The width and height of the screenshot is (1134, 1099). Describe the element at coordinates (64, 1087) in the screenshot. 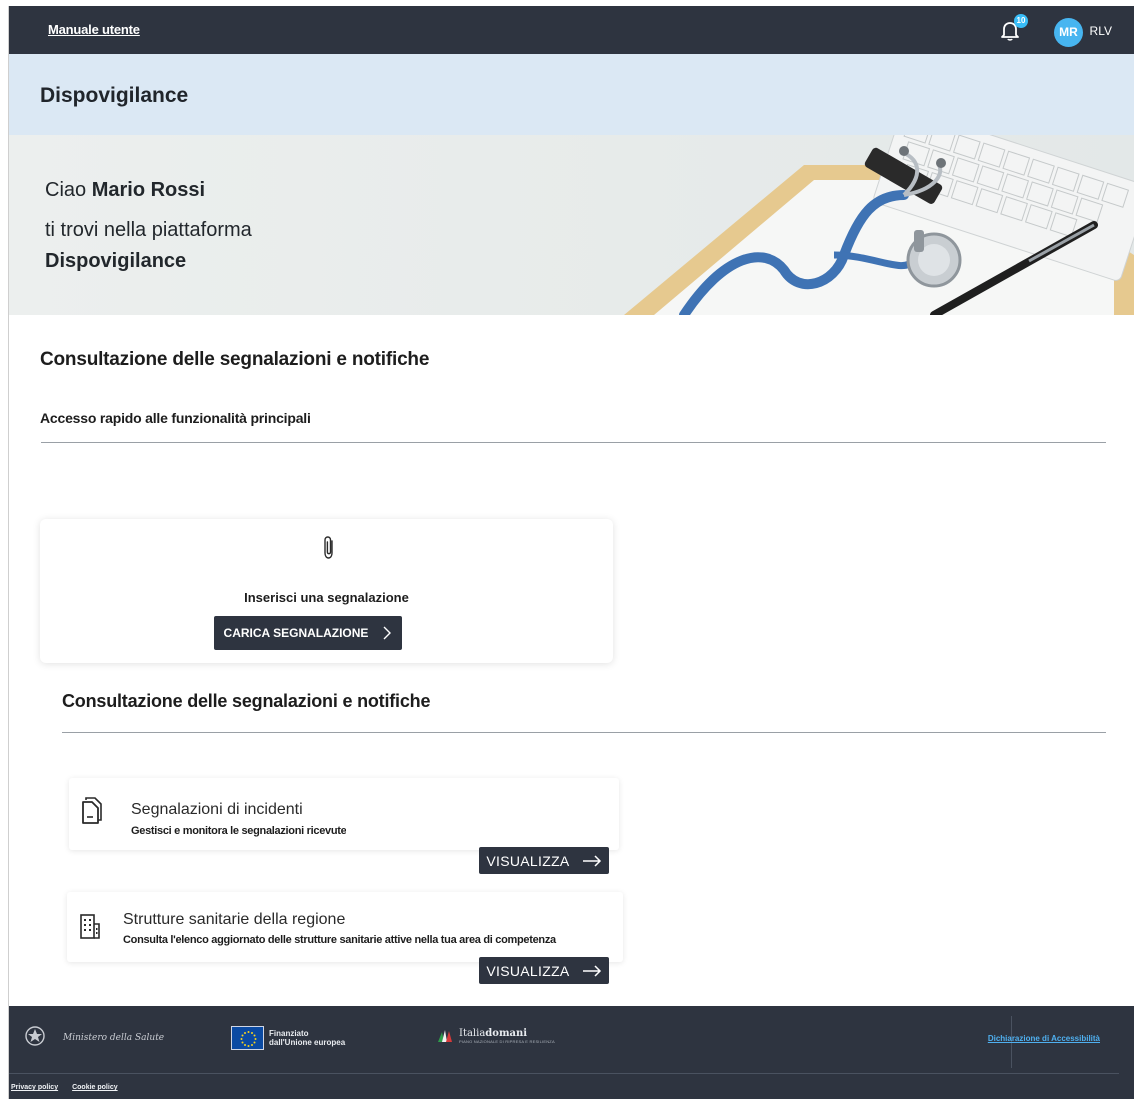

I see `footer-links: Privacy policy Cookie policy` at that location.